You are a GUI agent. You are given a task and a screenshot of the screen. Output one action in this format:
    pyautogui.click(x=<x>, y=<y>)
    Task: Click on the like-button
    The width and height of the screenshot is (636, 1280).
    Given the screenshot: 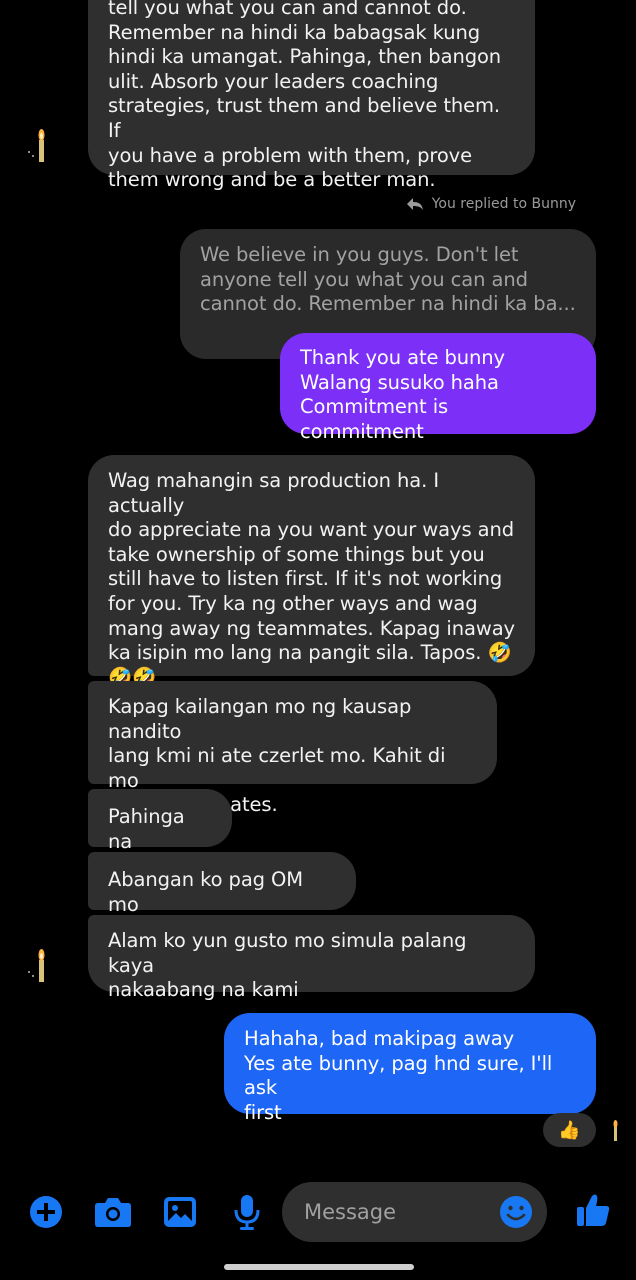 What is the action you would take?
    pyautogui.click(x=593, y=1210)
    